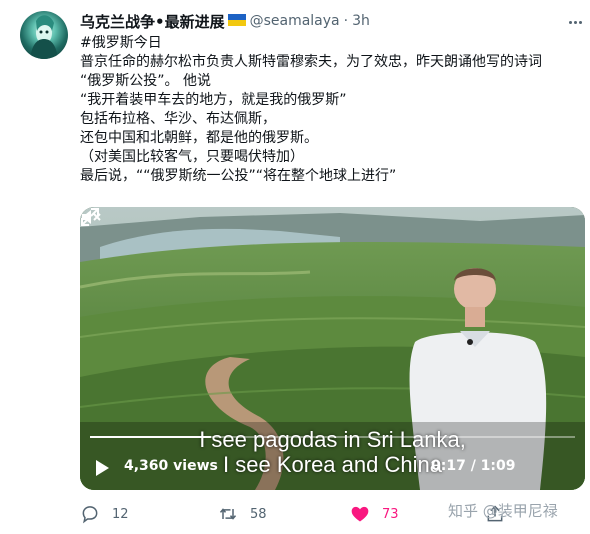 Image resolution: width=590 pixels, height=534 pixels. I want to click on play-icon, so click(102, 468).